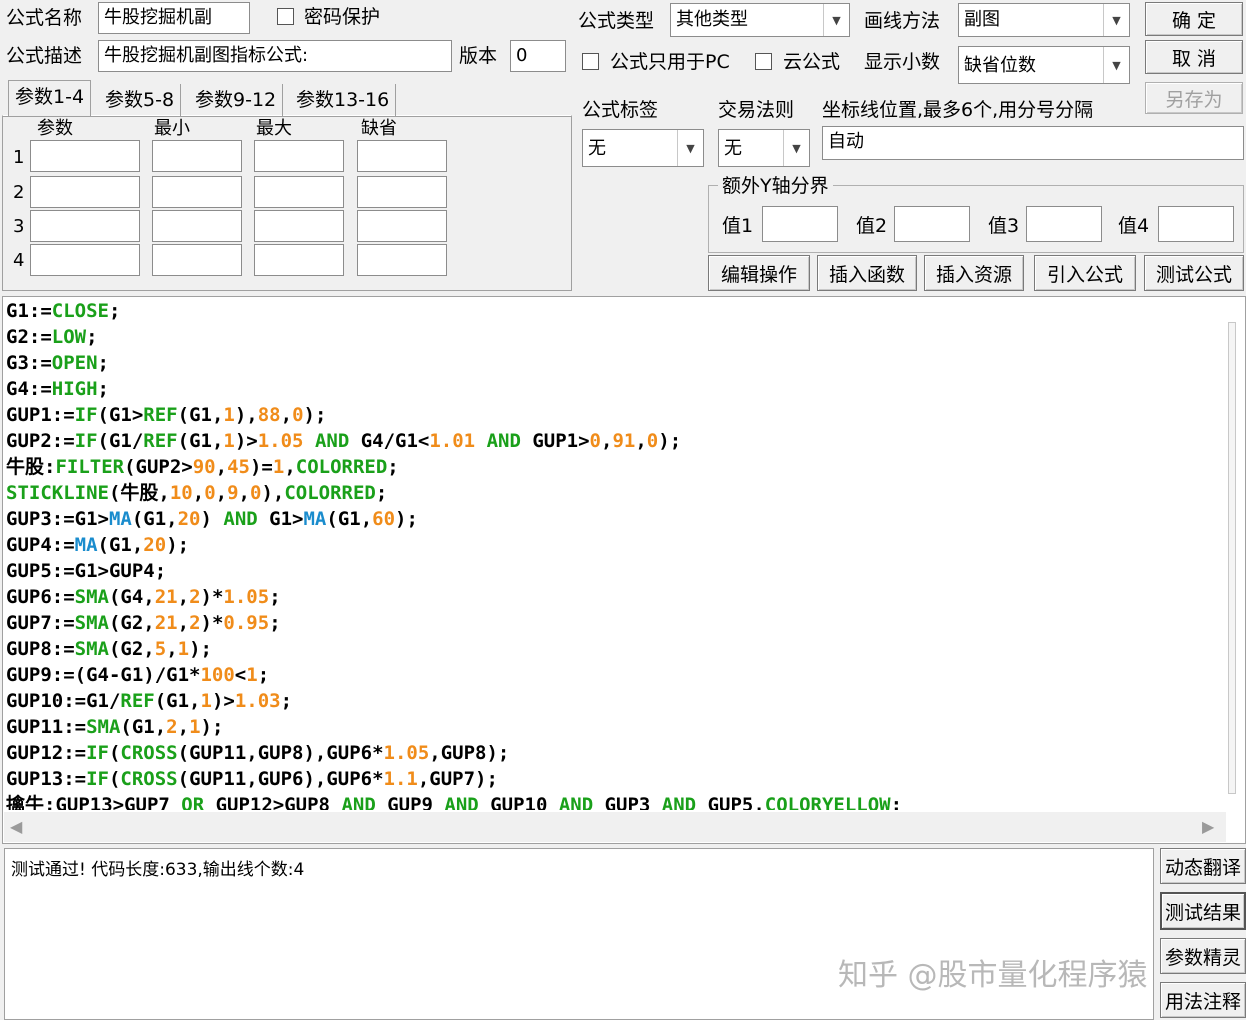  Describe the element at coordinates (1033, 143) in the screenshot. I see `axis-position-input: 自动` at that location.